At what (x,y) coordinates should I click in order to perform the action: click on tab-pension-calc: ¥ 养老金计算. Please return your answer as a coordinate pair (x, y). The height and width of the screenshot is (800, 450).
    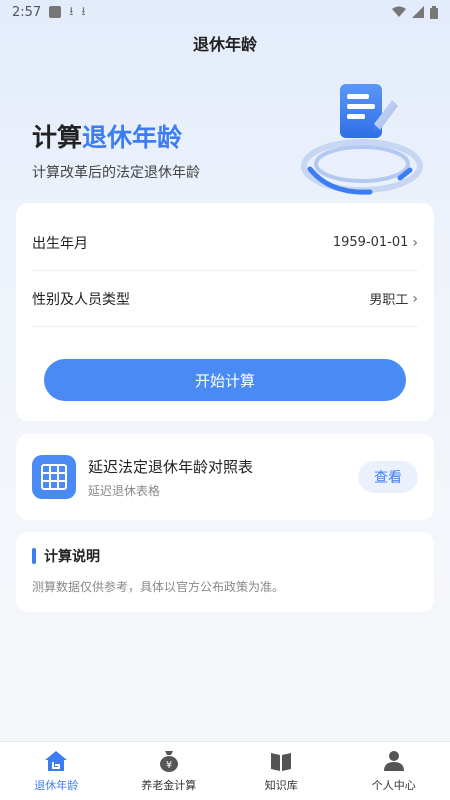
    Looking at the image, I should click on (169, 771).